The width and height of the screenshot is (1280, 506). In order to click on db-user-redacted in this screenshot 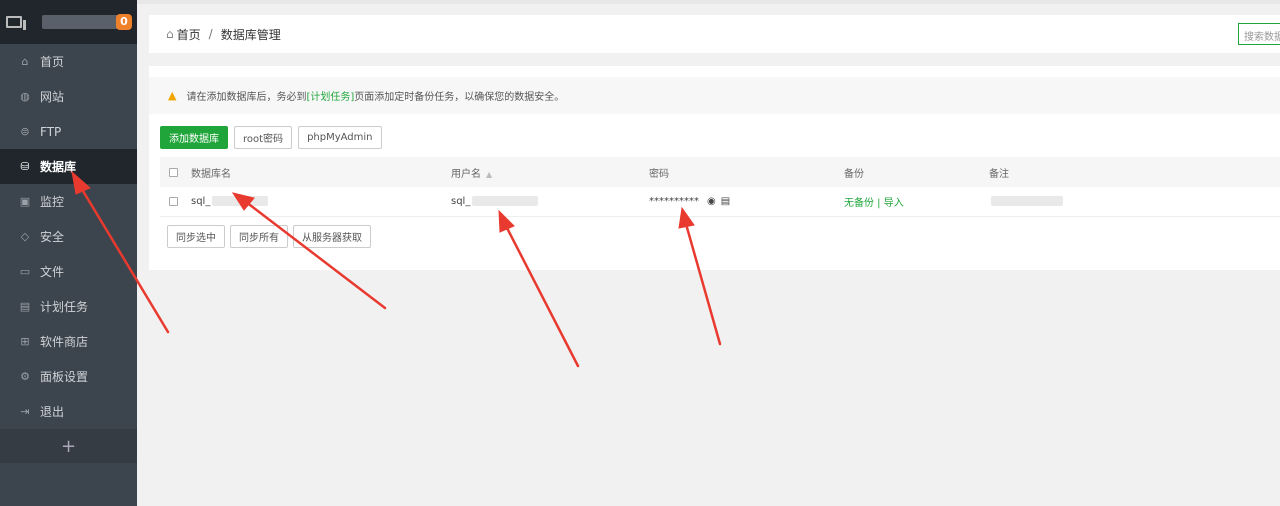, I will do `click(505, 201)`.